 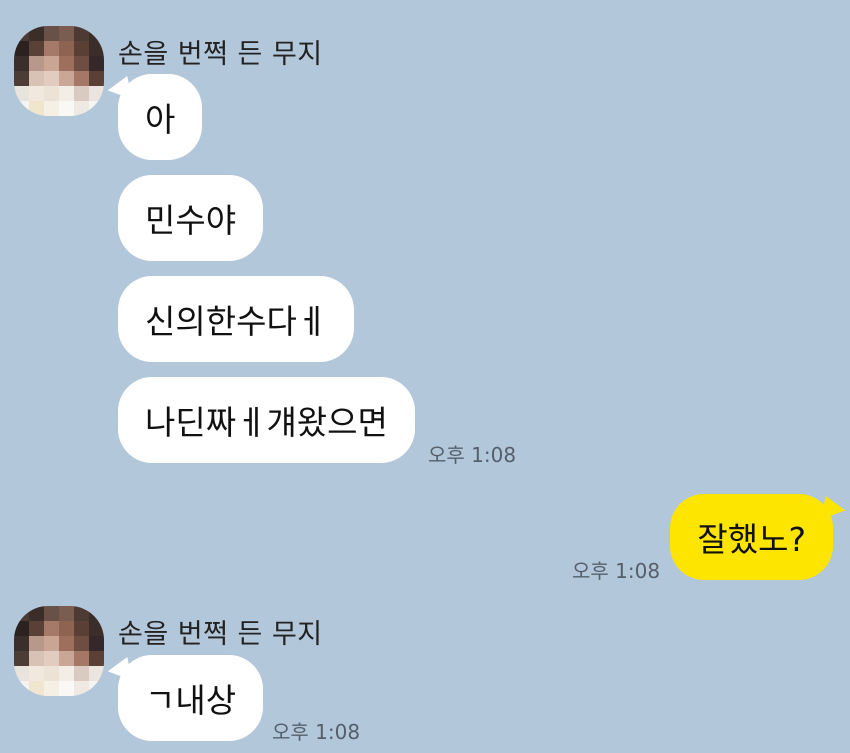 What do you see at coordinates (236, 319) in the screenshot?
I see `message-bubble: 신의한수다ㅔ` at bounding box center [236, 319].